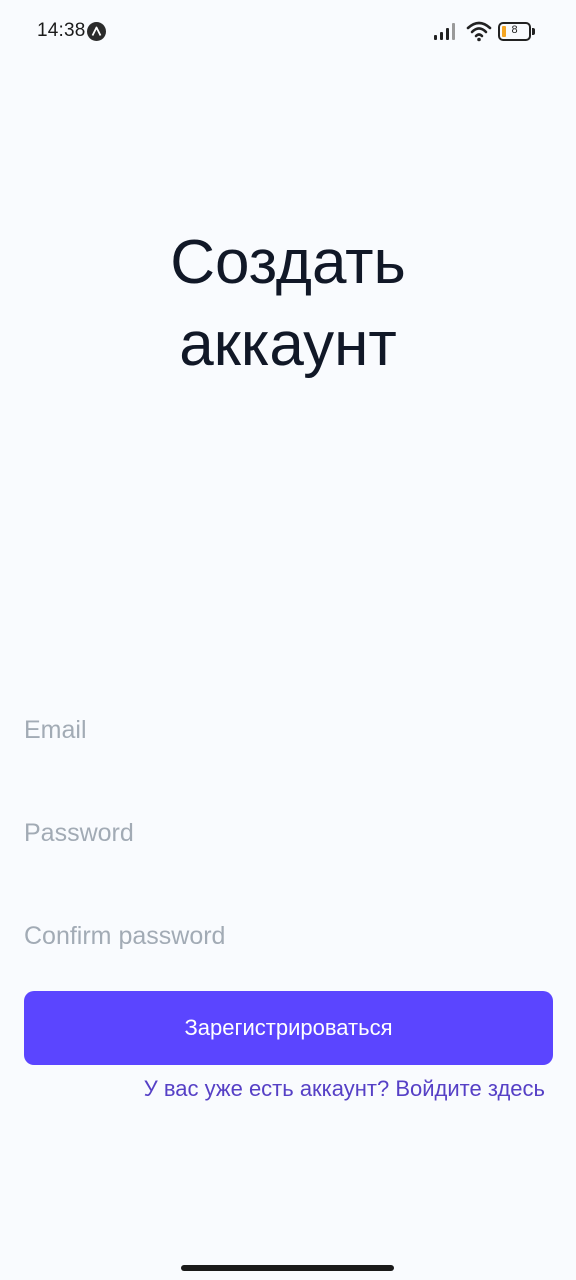 Image resolution: width=576 pixels, height=1280 pixels. What do you see at coordinates (344, 1089) in the screenshot?
I see `login-link: У вас уже есть аккаунт? Войдите здесь` at bounding box center [344, 1089].